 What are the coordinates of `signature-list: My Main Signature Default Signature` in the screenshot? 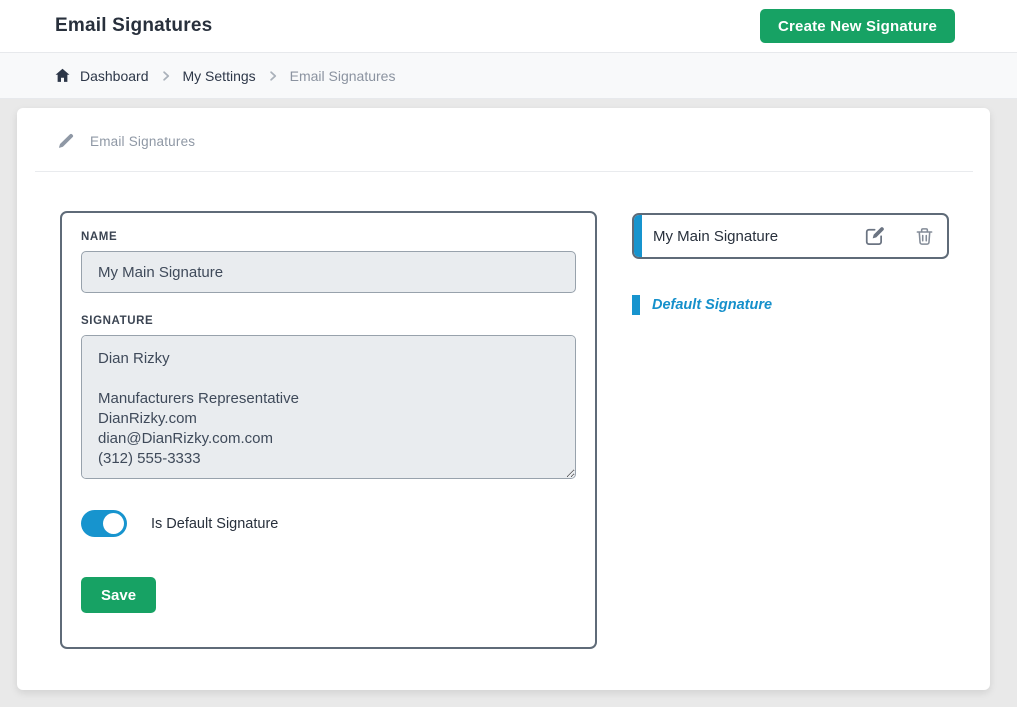 It's located at (790, 264).